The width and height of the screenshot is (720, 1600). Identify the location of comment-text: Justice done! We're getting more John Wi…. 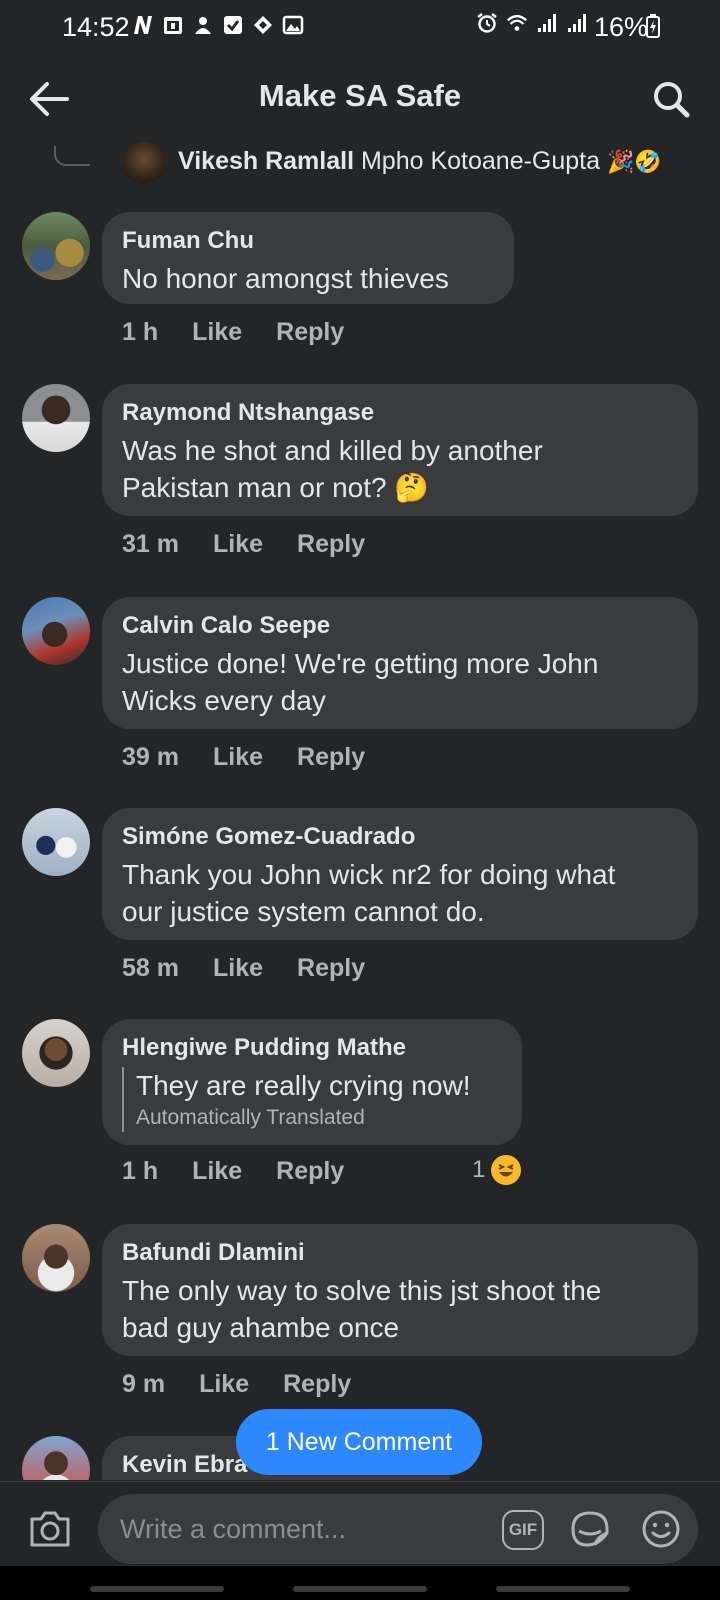
(400, 682).